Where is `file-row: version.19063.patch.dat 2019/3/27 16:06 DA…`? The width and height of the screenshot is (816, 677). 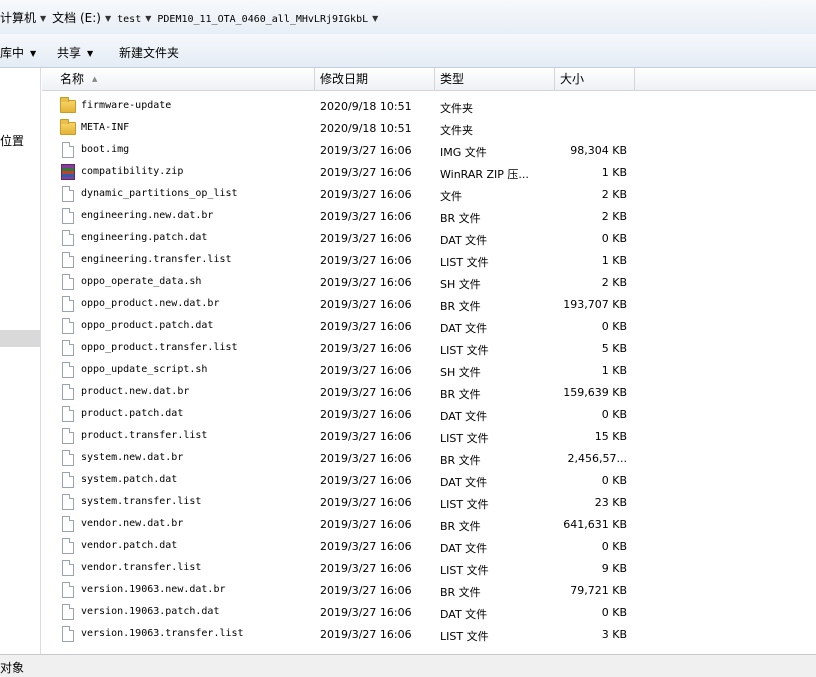 file-row: version.19063.patch.dat 2019/3/27 16:06 DA… is located at coordinates (429, 613).